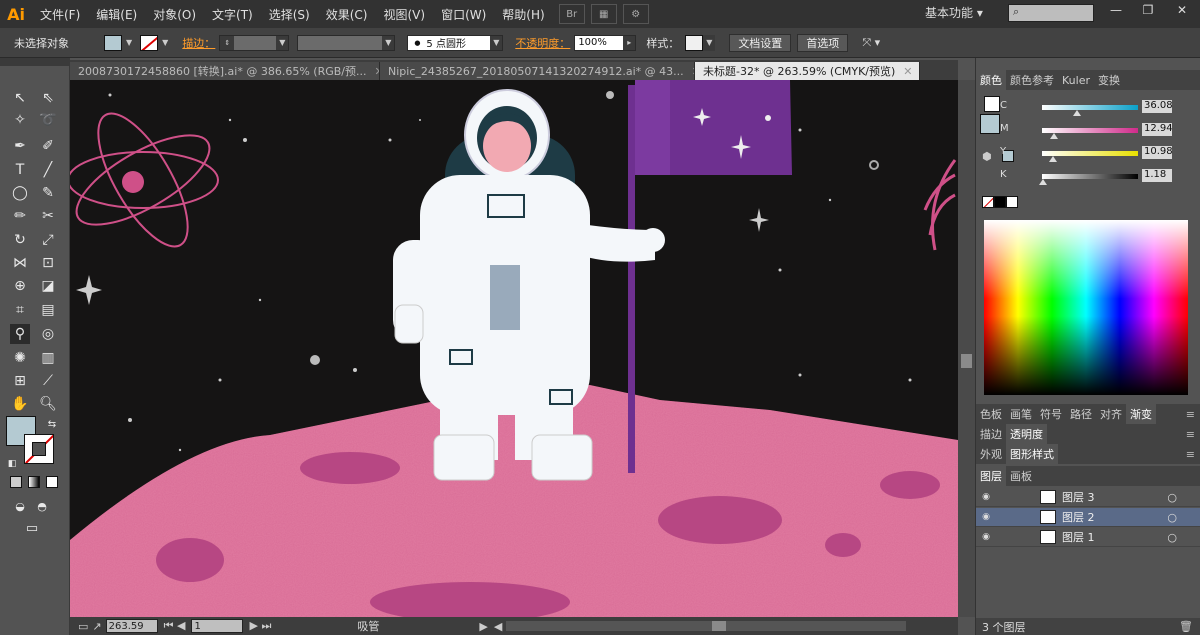 This screenshot has width=1200, height=635. What do you see at coordinates (823, 42) in the screenshot?
I see `preferences-button: 首选项` at bounding box center [823, 42].